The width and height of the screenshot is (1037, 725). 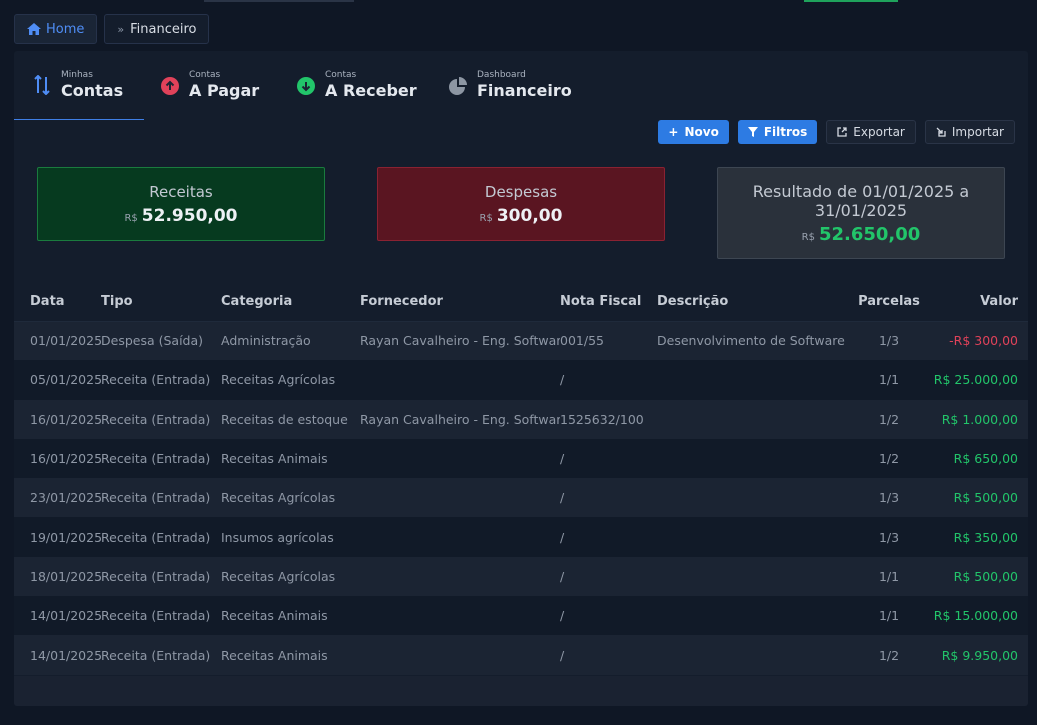 What do you see at coordinates (785, 132) in the screenshot?
I see `filtros-button-label: Filtros` at bounding box center [785, 132].